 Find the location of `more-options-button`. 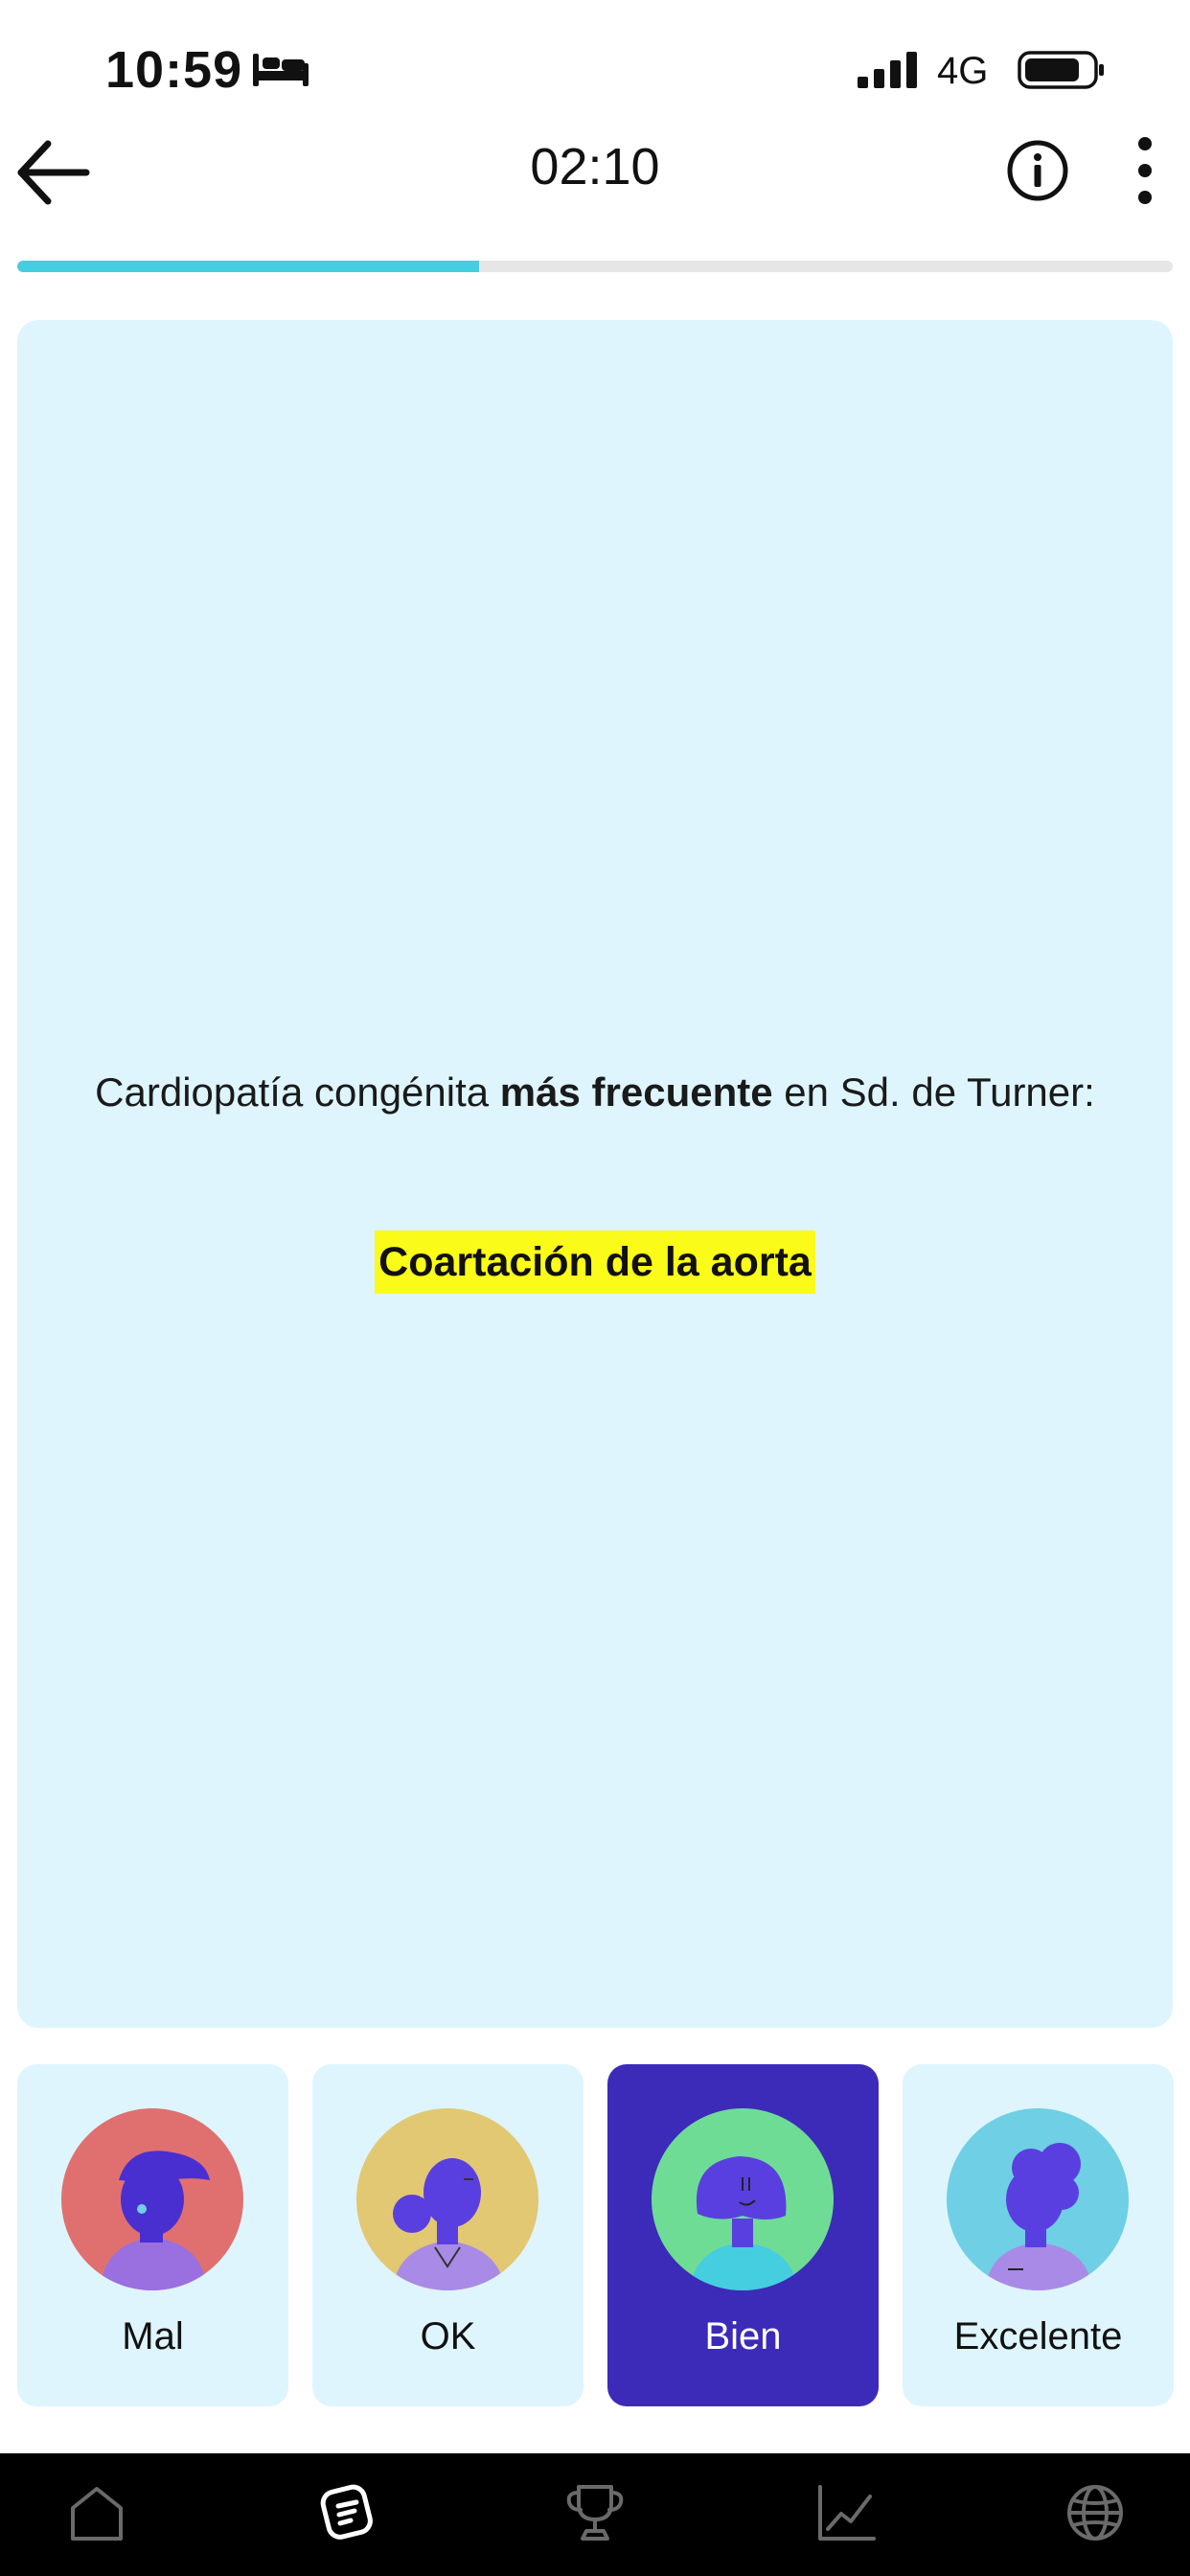

more-options-button is located at coordinates (1145, 170).